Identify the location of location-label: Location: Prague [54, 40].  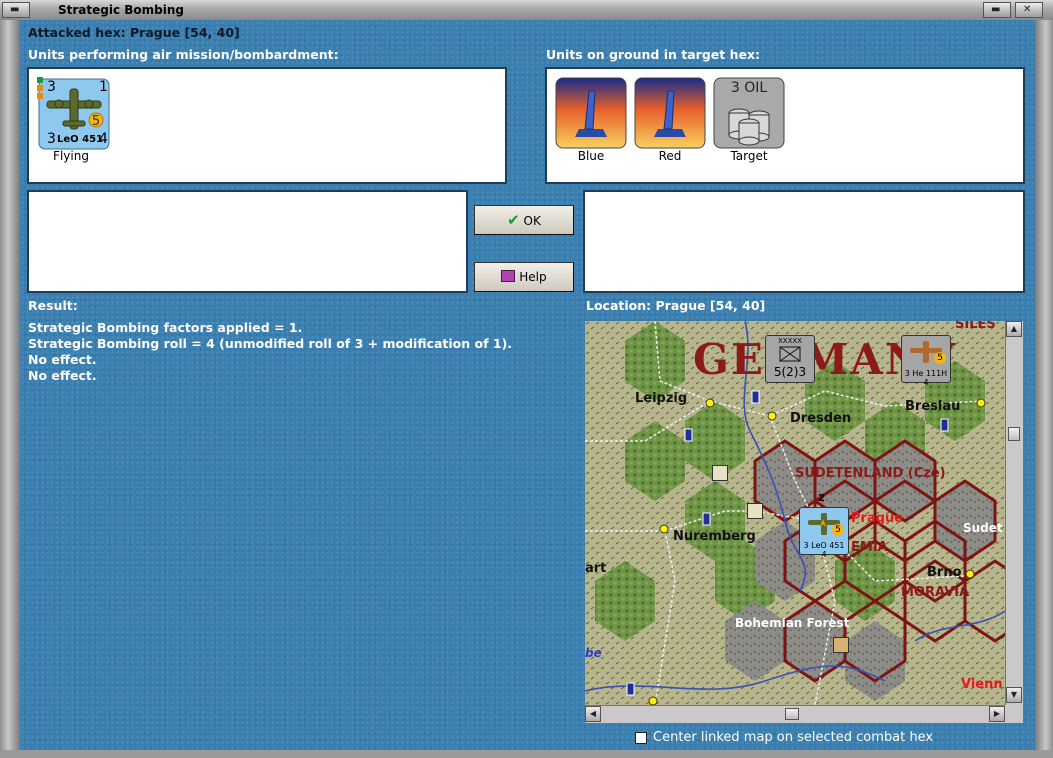
(676, 305).